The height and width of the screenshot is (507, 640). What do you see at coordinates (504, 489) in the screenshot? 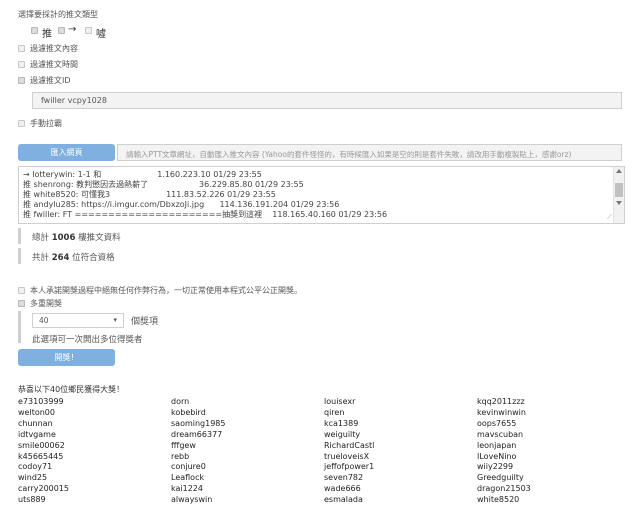
I see `winner-name: dragon21503` at bounding box center [504, 489].